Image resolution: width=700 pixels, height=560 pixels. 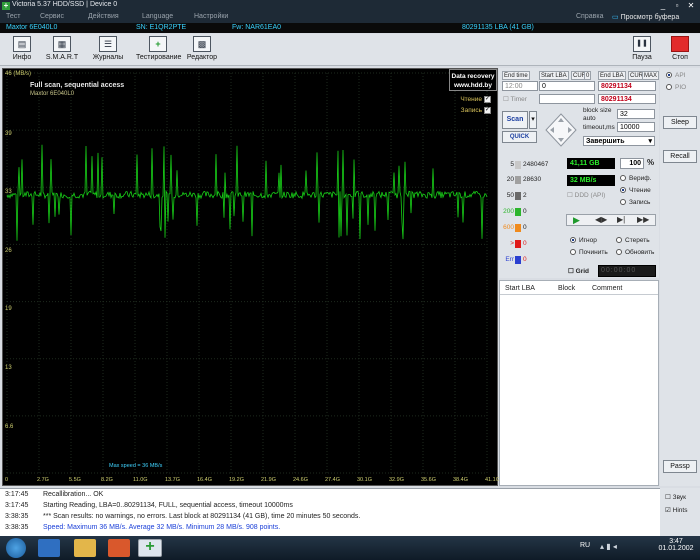 What do you see at coordinates (510, 195) in the screenshot?
I see `counter-label: 50` at bounding box center [510, 195].